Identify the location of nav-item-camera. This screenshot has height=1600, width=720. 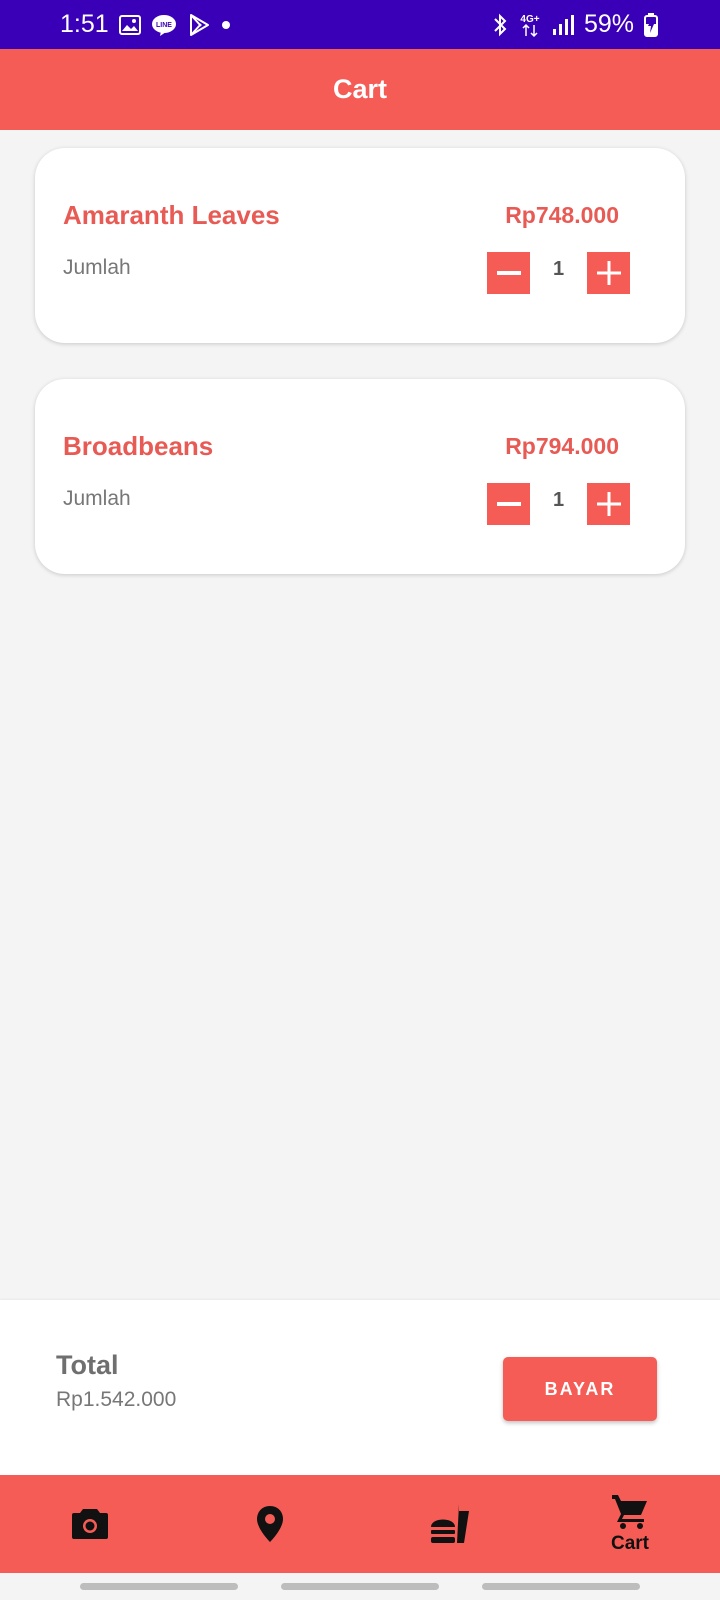
(90, 1524).